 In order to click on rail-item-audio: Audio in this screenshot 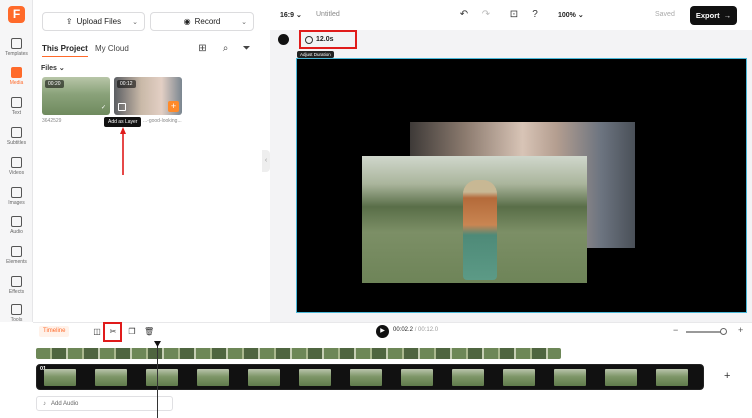, I will do `click(16, 225)`.